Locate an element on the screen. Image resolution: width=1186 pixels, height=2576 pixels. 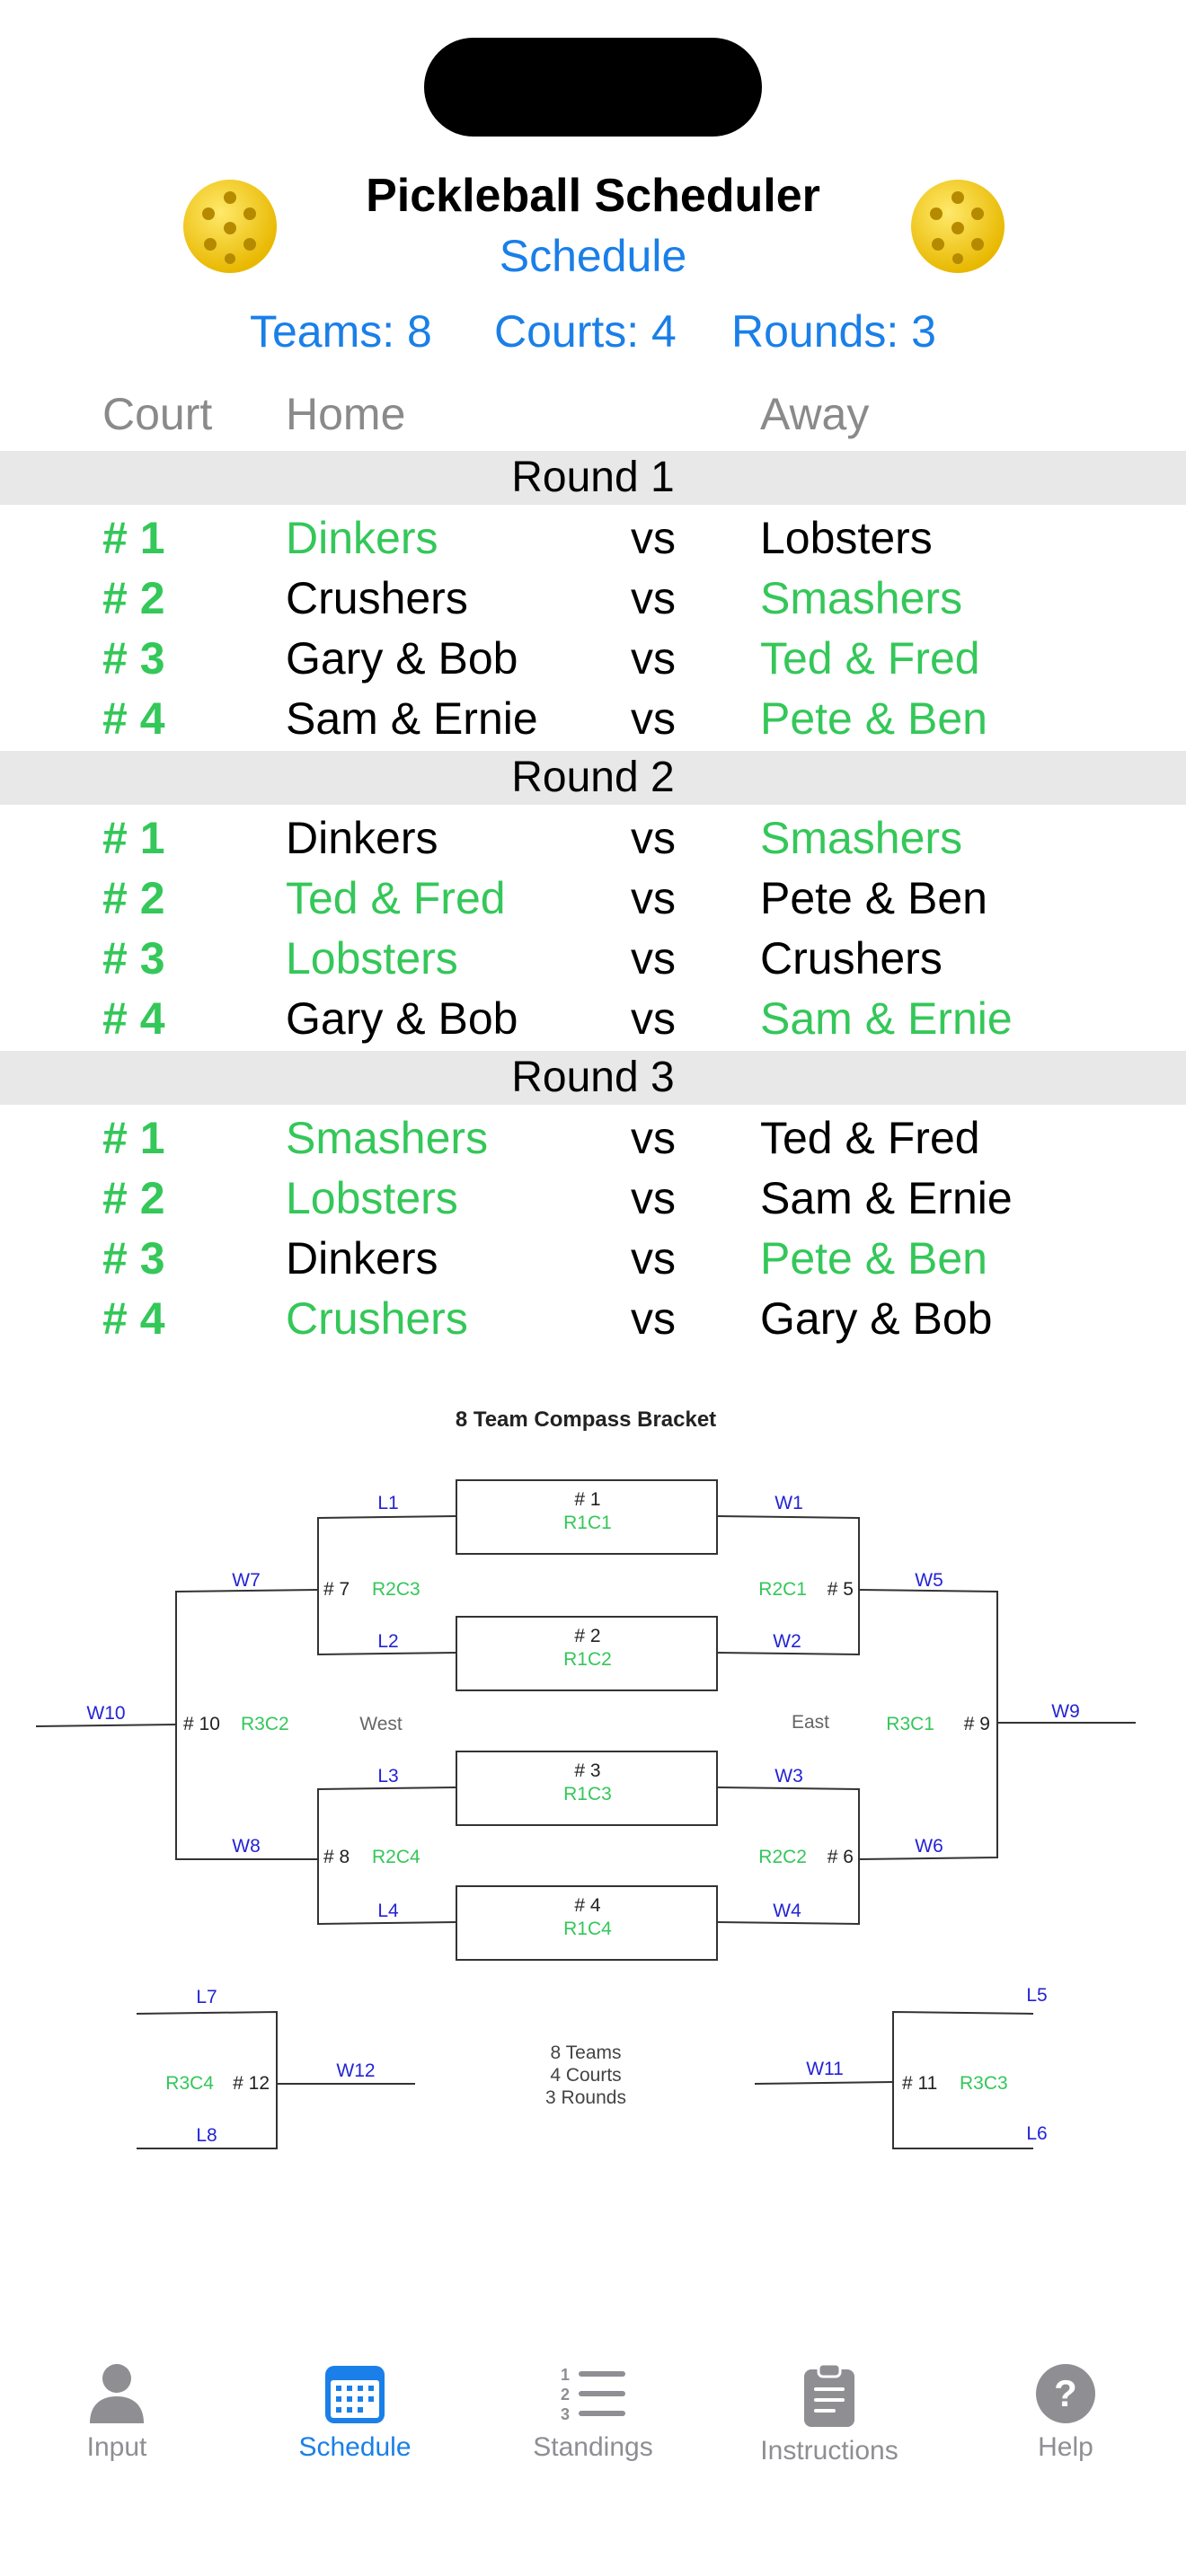
question-mark-icon: ? is located at coordinates (1065, 2393).